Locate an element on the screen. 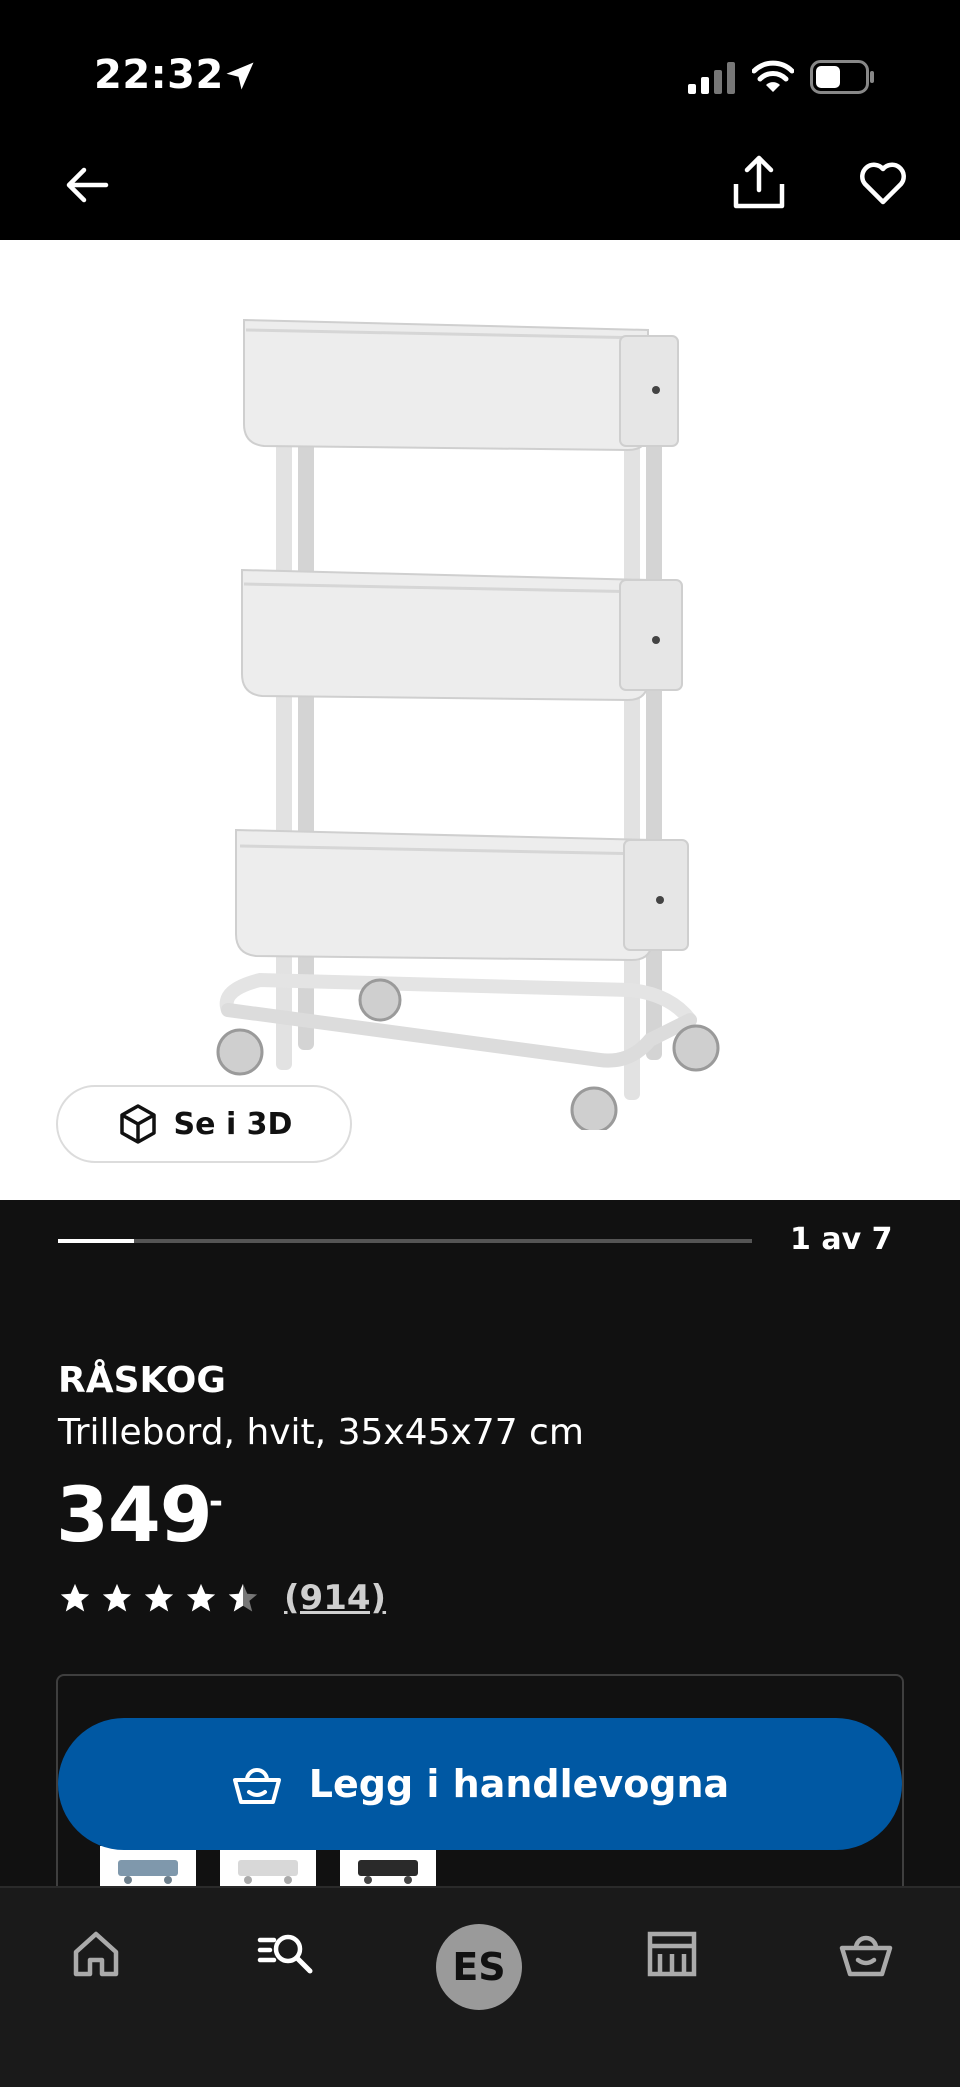  nav-home is located at coordinates (96, 1954).